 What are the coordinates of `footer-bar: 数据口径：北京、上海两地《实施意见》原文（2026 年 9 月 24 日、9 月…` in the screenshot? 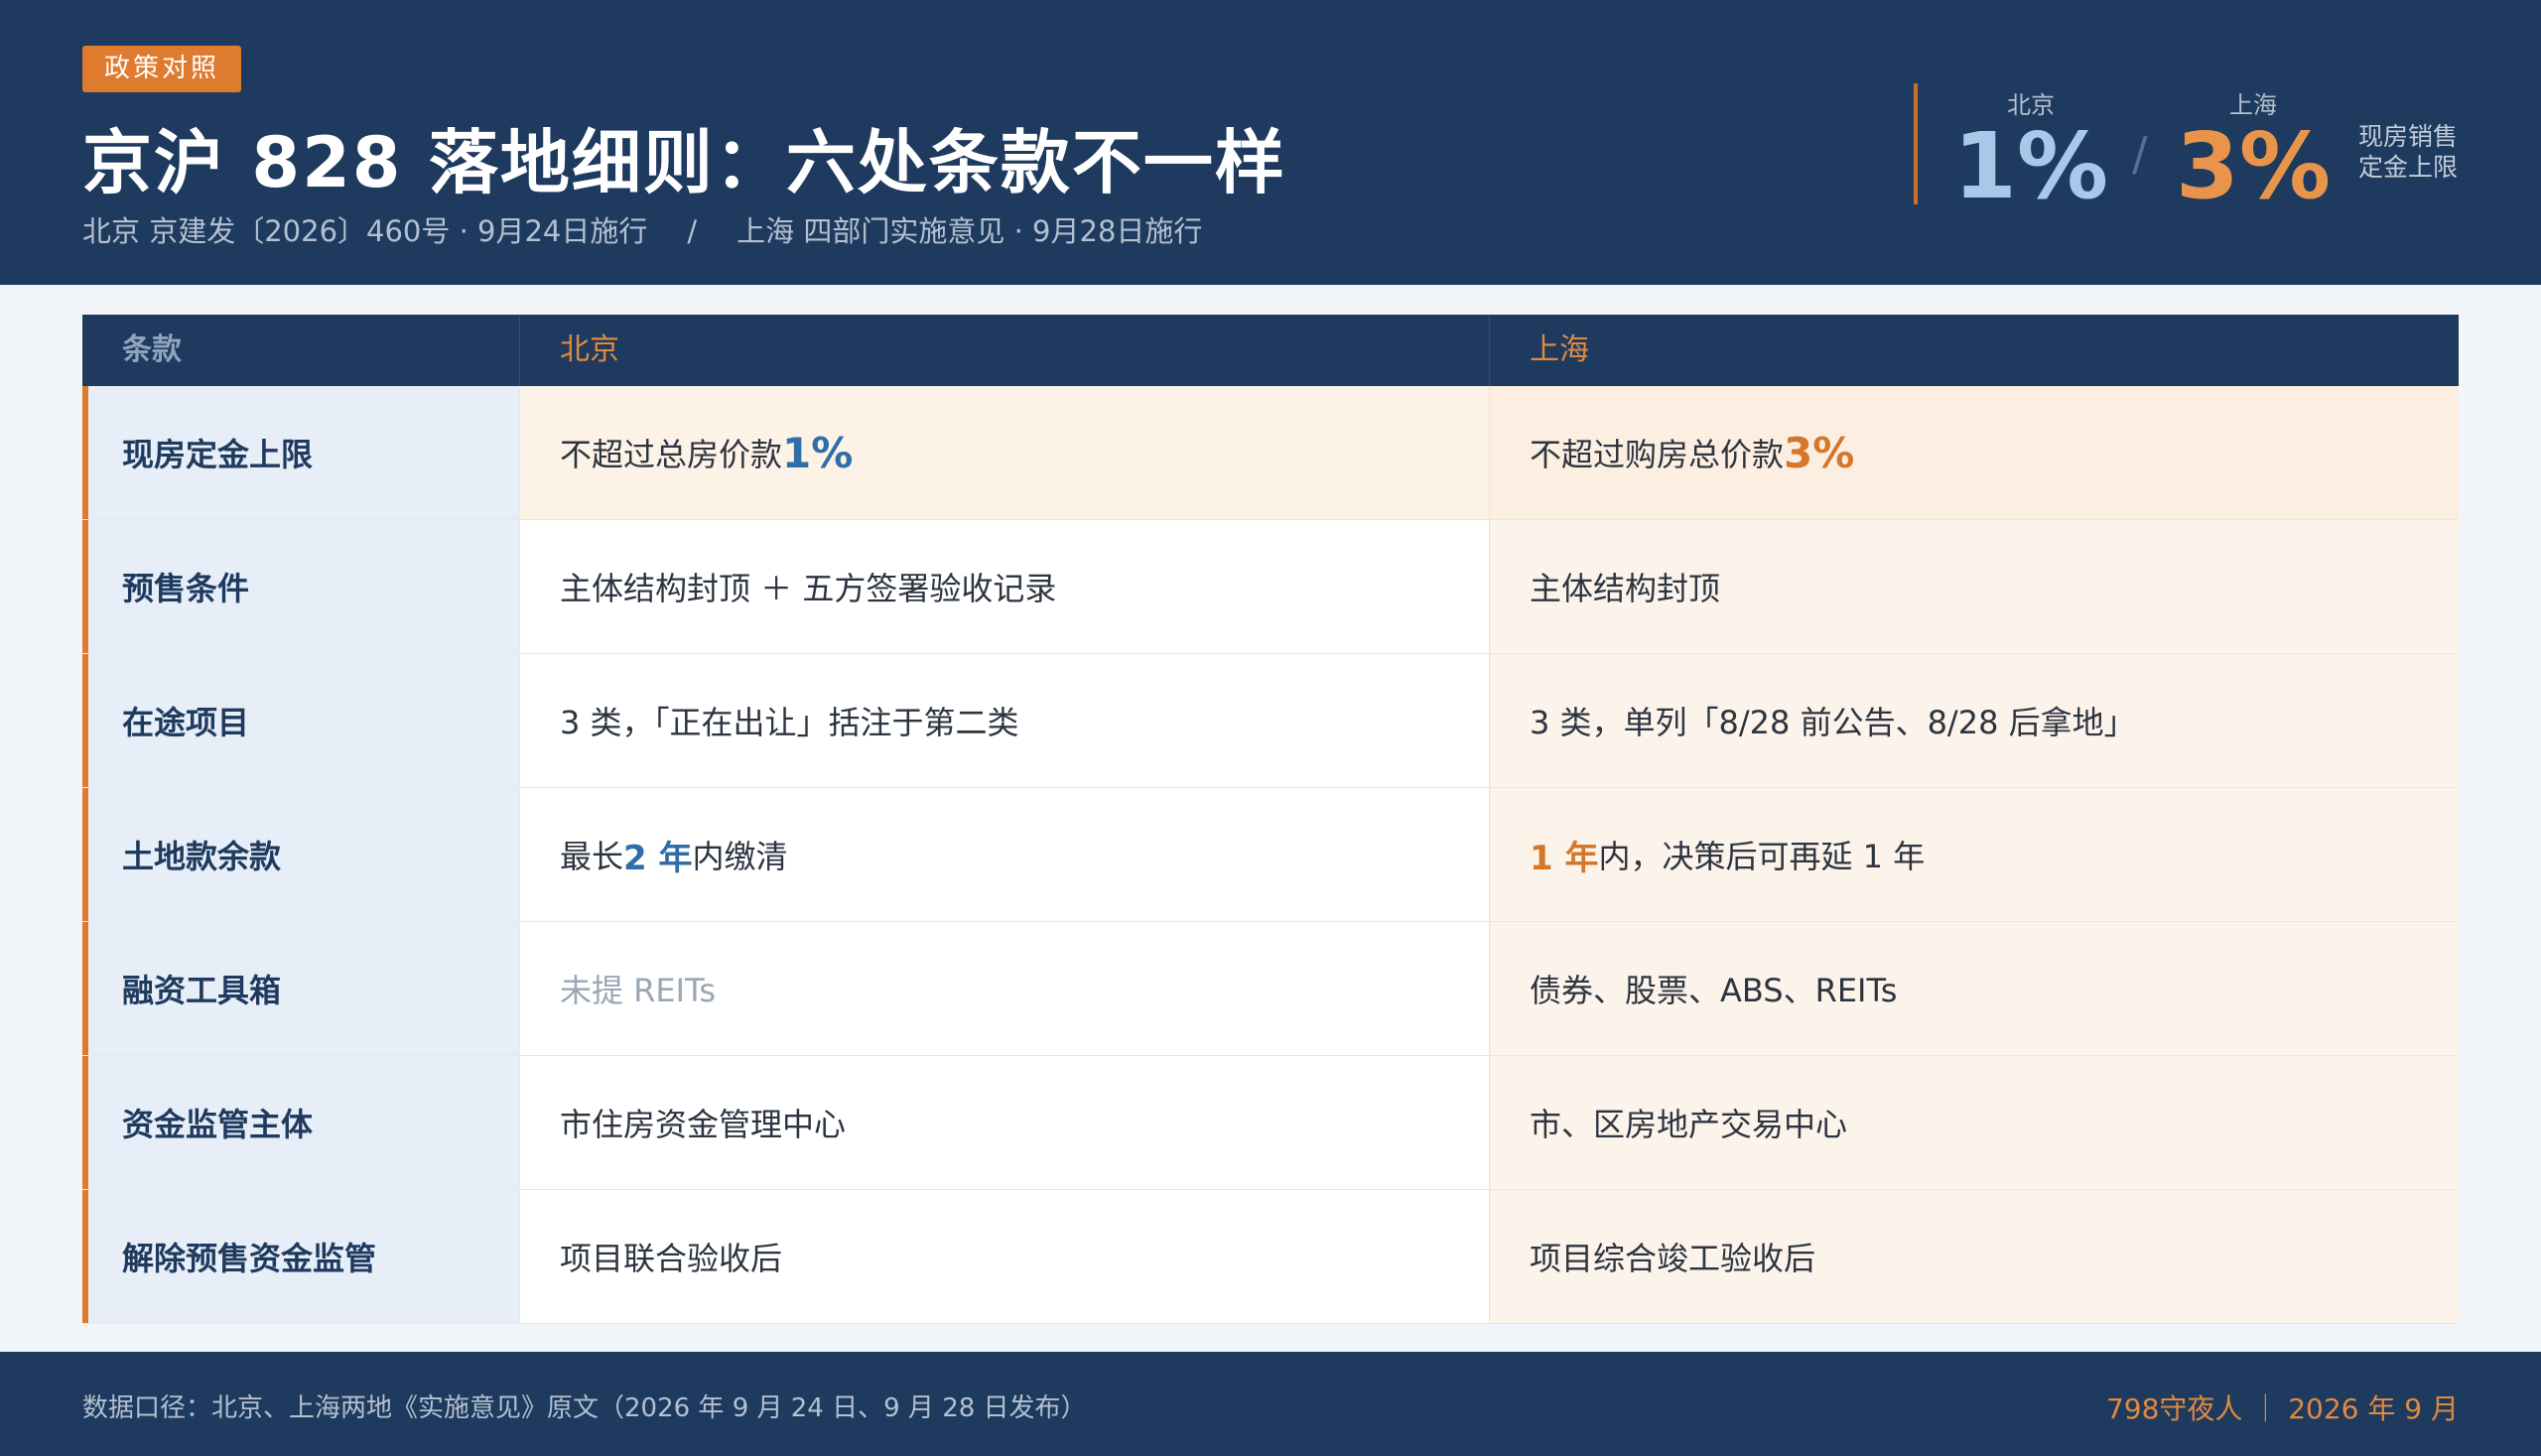 It's located at (1270, 1404).